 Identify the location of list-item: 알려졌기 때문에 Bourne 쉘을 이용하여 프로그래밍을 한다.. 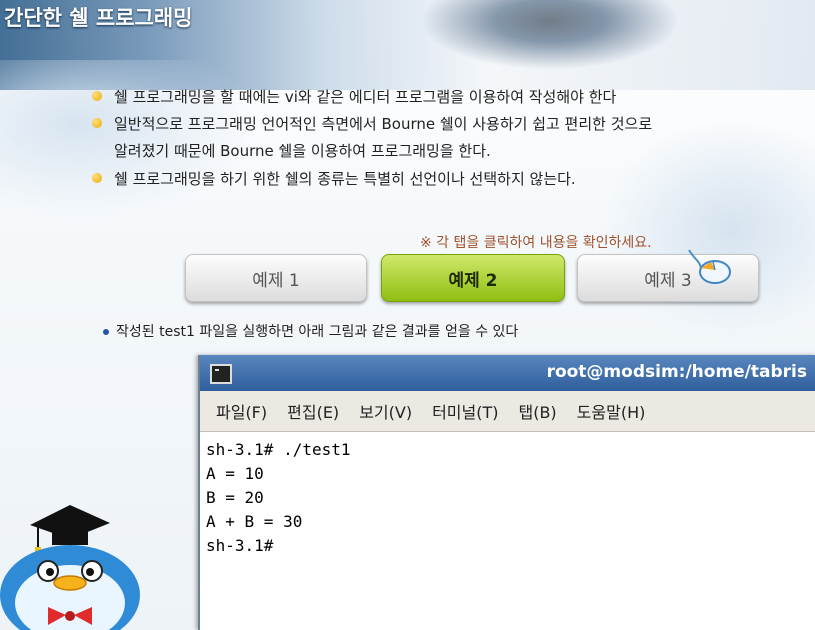
(290, 151).